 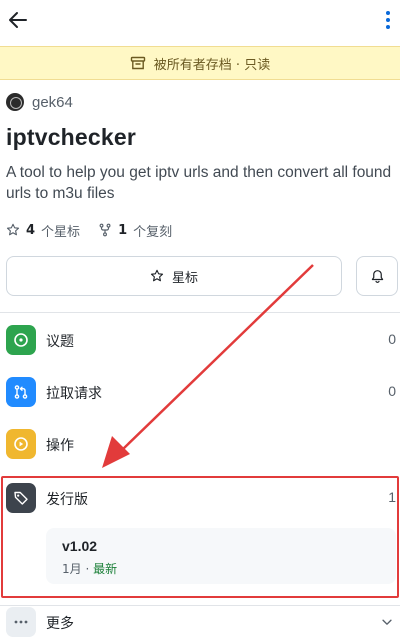 What do you see at coordinates (137, 63) in the screenshot?
I see `archive-icon` at bounding box center [137, 63].